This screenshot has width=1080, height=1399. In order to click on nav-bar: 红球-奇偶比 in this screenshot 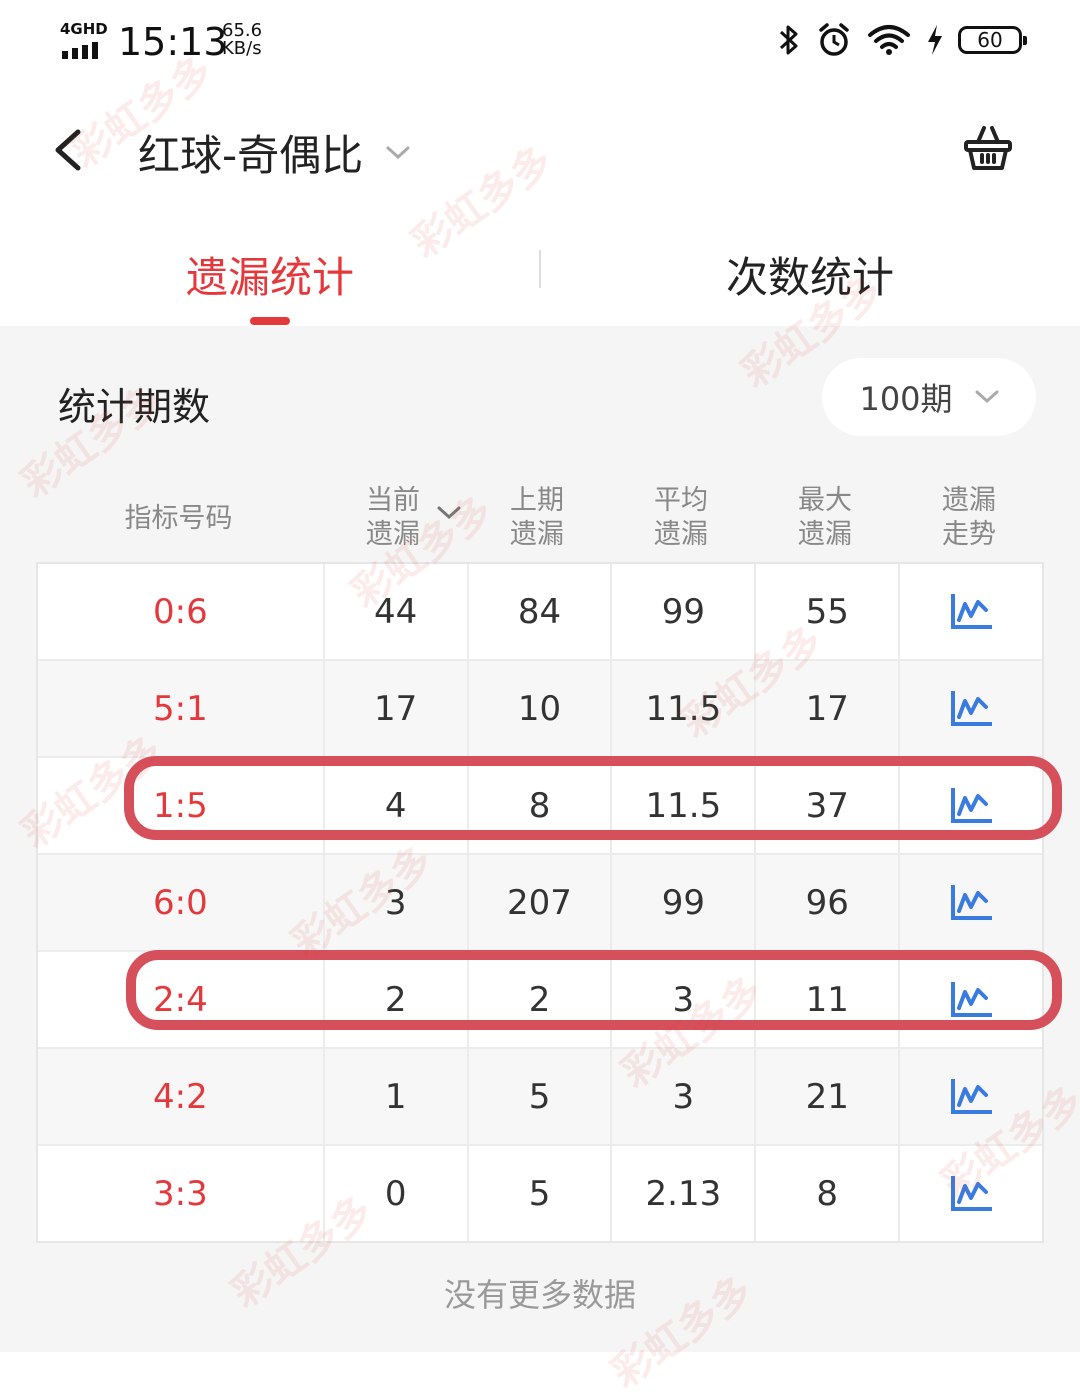, I will do `click(540, 150)`.